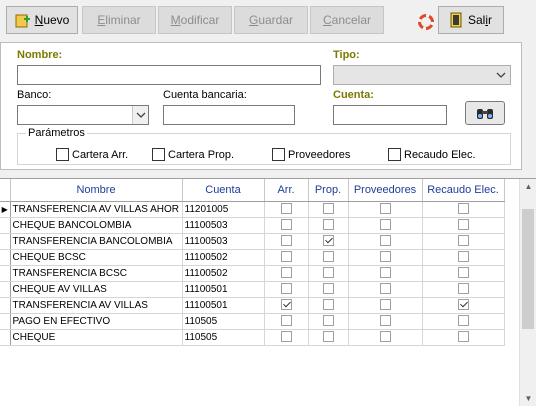 The width and height of the screenshot is (536, 406). Describe the element at coordinates (42, 20) in the screenshot. I see `nuevo-button: Nuevo` at that location.